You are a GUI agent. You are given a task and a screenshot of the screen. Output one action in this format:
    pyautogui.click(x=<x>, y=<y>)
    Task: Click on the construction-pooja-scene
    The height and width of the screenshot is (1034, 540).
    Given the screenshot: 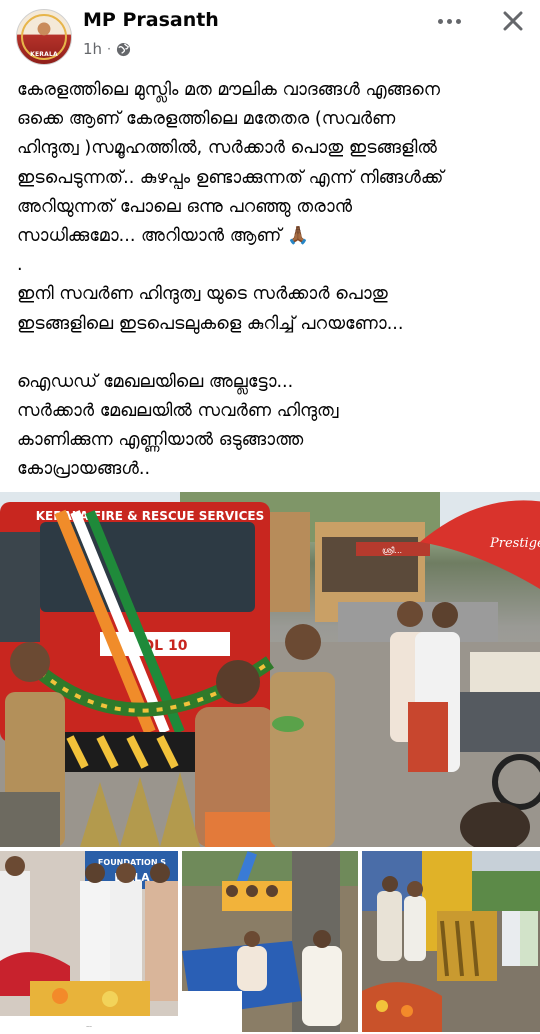 What is the action you would take?
    pyautogui.click(x=270, y=941)
    